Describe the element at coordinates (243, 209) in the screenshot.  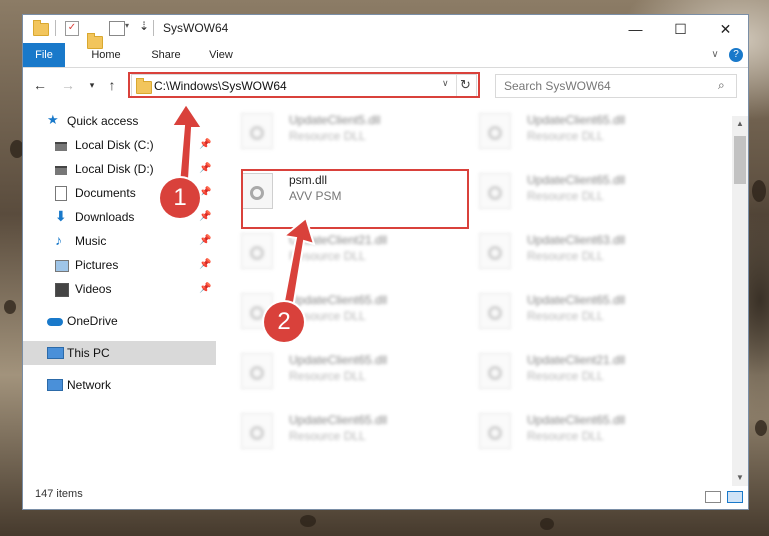
I see `annotation-arrows` at that location.